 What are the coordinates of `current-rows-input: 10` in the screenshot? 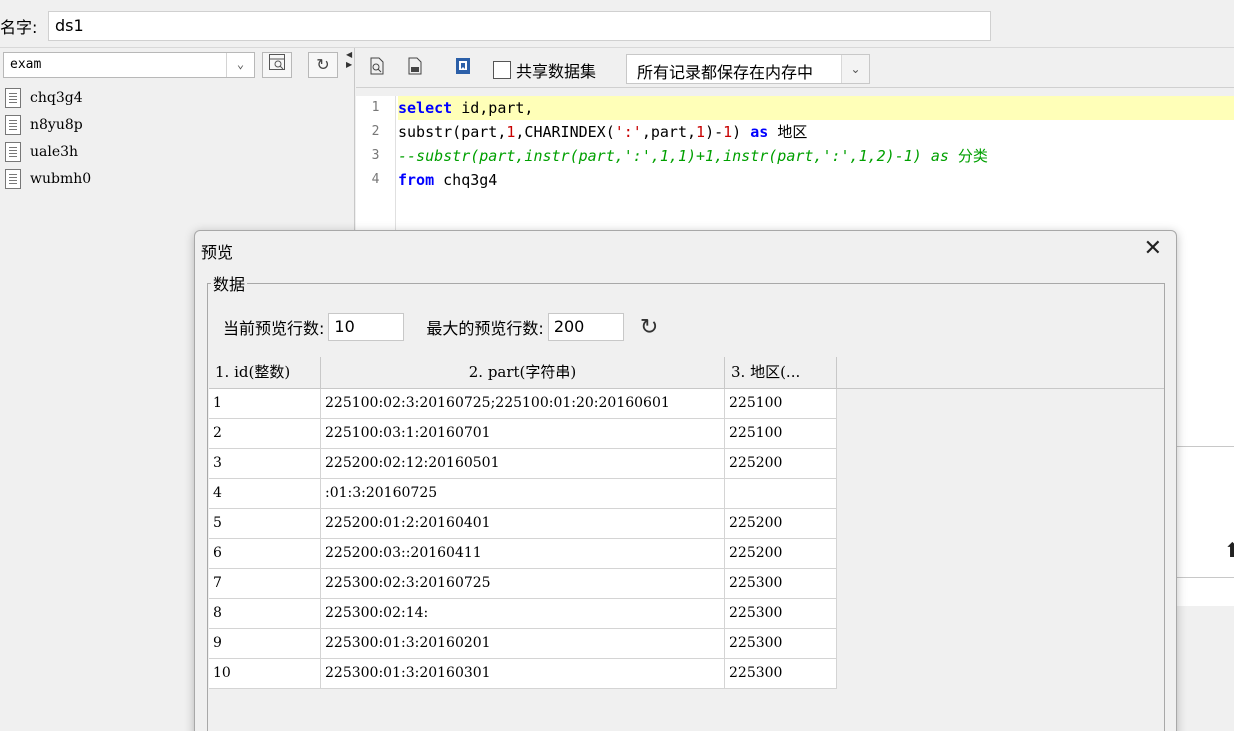 It's located at (366, 327).